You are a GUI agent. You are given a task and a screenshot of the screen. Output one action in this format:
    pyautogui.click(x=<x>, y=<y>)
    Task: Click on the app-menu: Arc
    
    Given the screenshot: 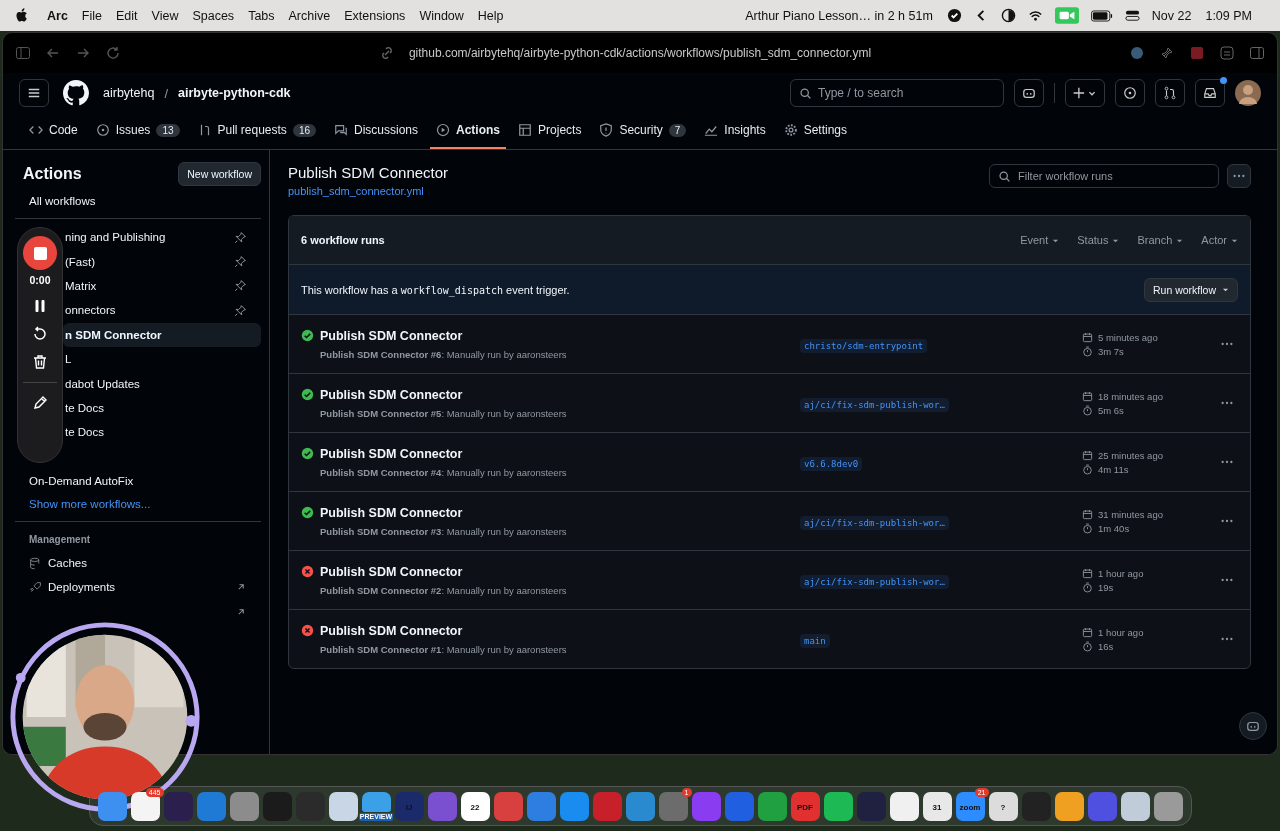 What is the action you would take?
    pyautogui.click(x=57, y=15)
    